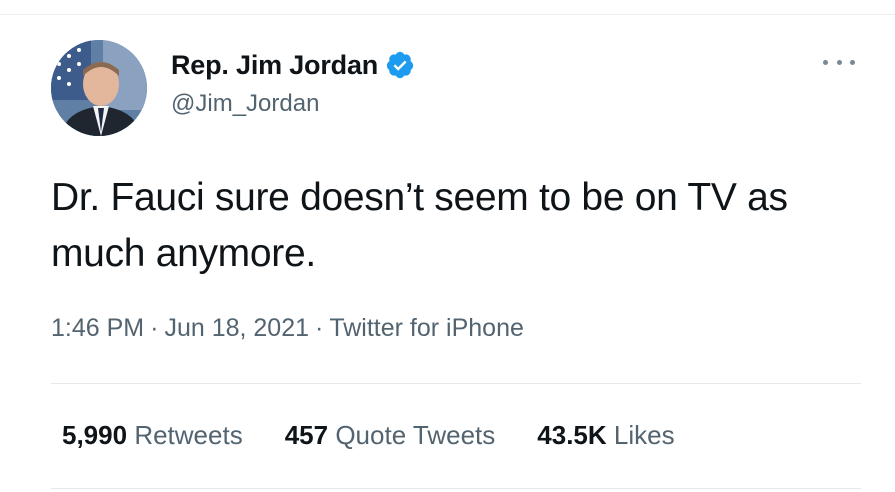  What do you see at coordinates (456, 383) in the screenshot?
I see `stats-top-divider` at bounding box center [456, 383].